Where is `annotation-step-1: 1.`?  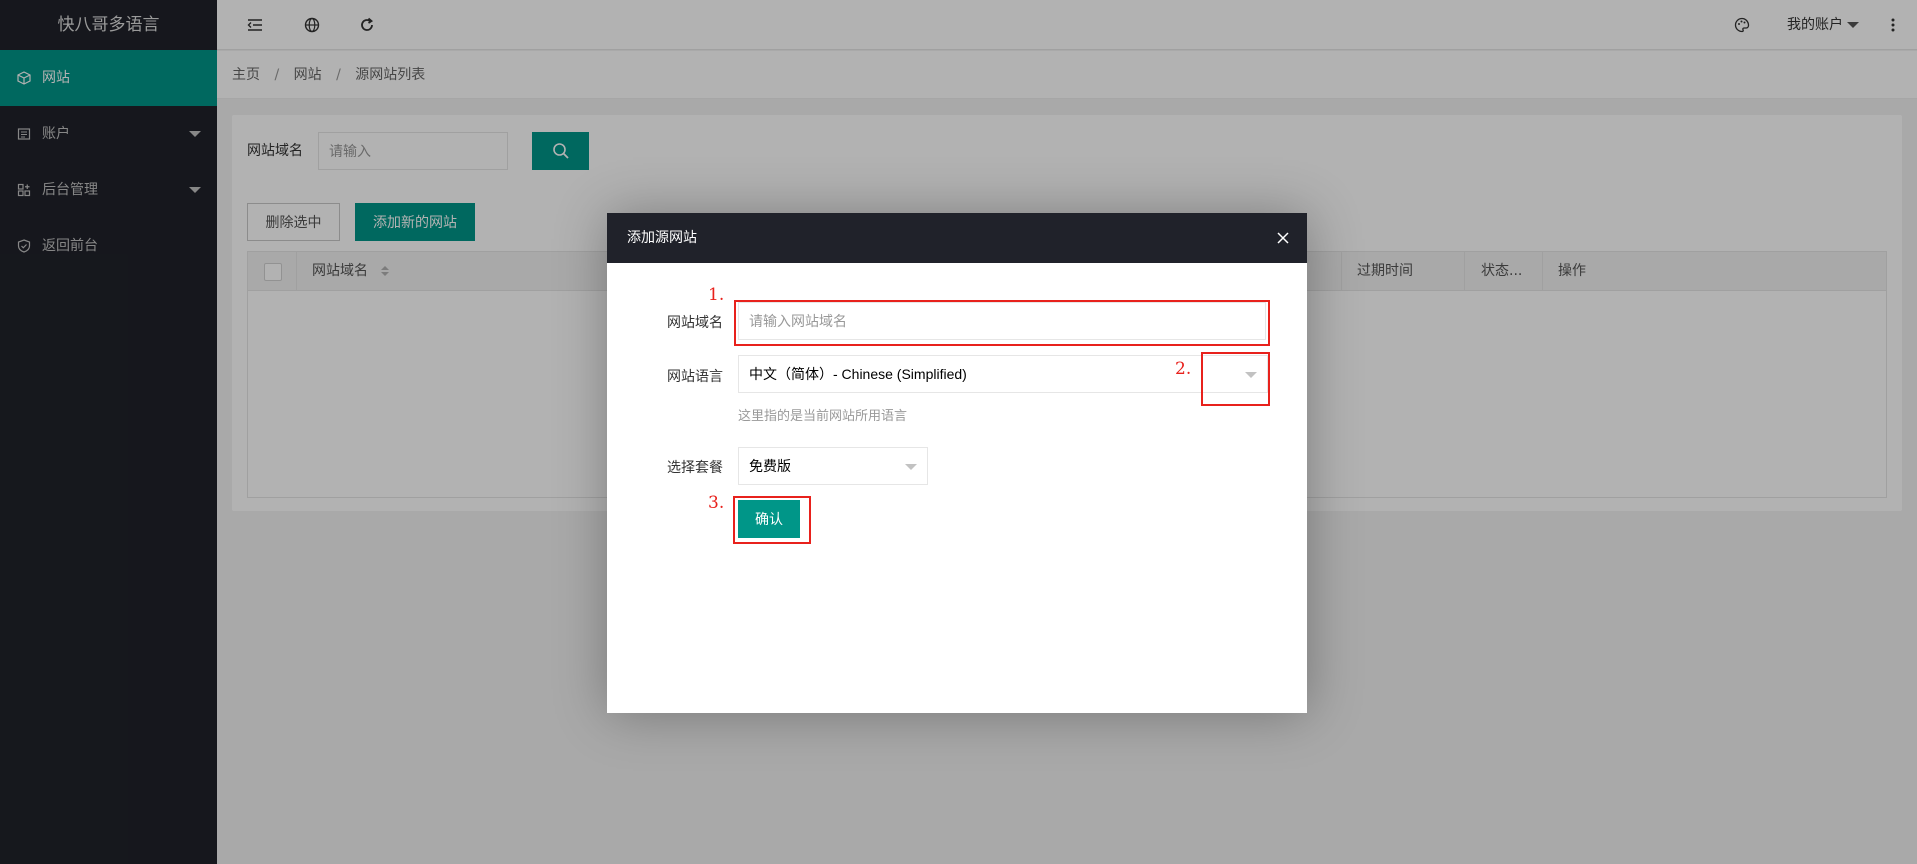
annotation-step-1: 1. is located at coordinates (716, 295).